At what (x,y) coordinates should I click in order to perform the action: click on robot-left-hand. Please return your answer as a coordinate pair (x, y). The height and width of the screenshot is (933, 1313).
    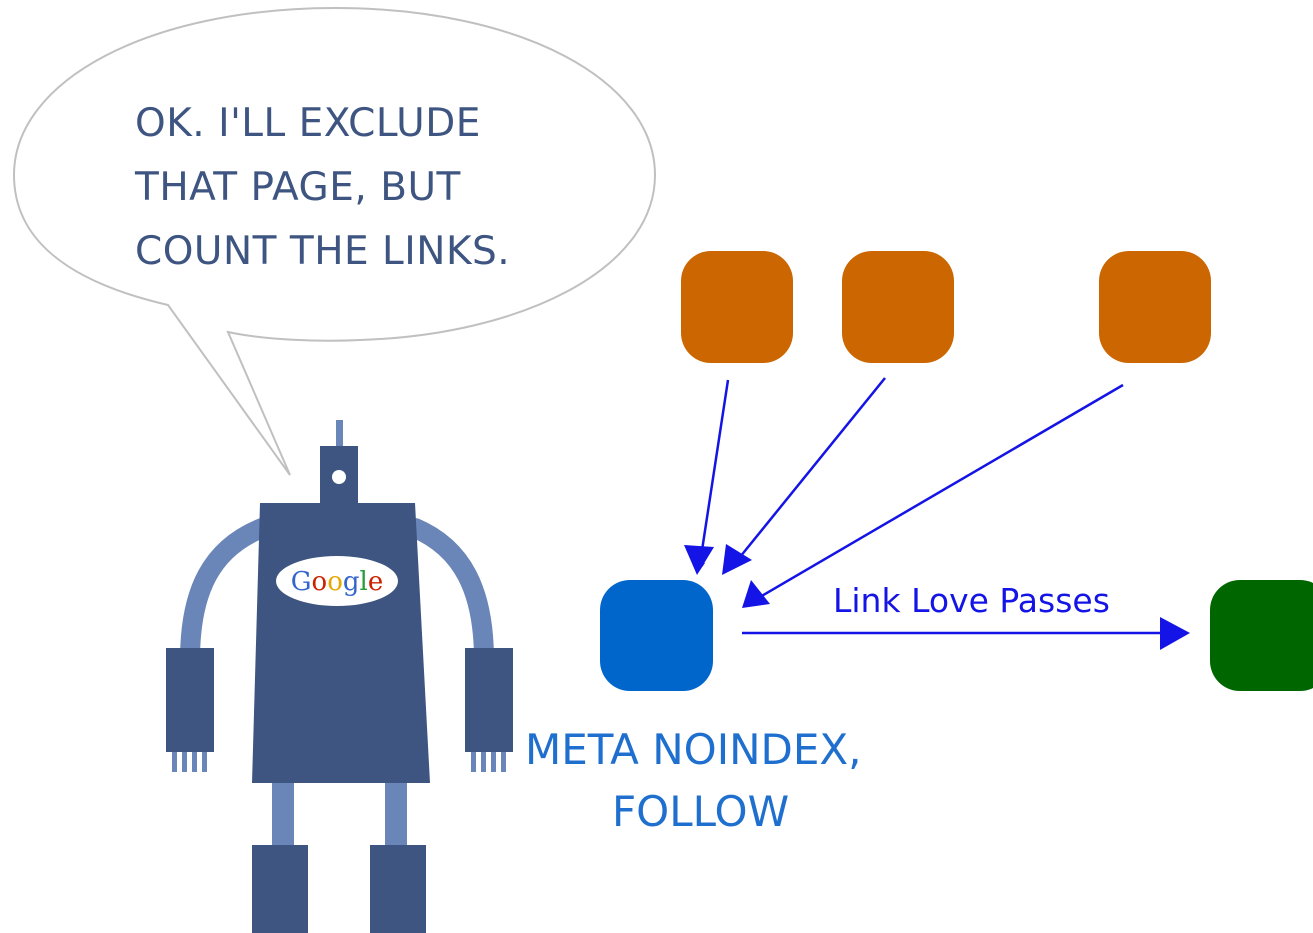
    Looking at the image, I should click on (190, 700).